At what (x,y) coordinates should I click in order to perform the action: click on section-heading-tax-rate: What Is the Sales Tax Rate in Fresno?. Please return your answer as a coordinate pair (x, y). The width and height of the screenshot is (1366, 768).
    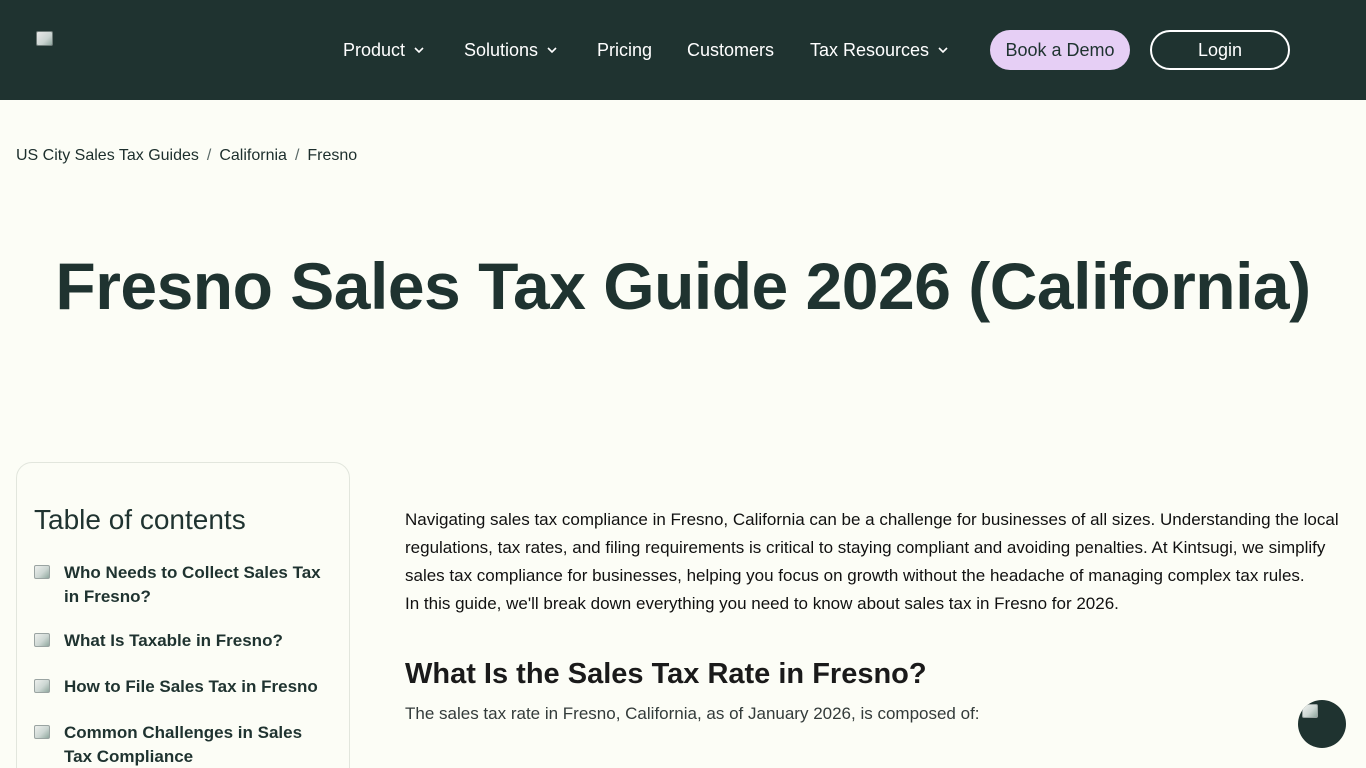
    Looking at the image, I should click on (666, 674).